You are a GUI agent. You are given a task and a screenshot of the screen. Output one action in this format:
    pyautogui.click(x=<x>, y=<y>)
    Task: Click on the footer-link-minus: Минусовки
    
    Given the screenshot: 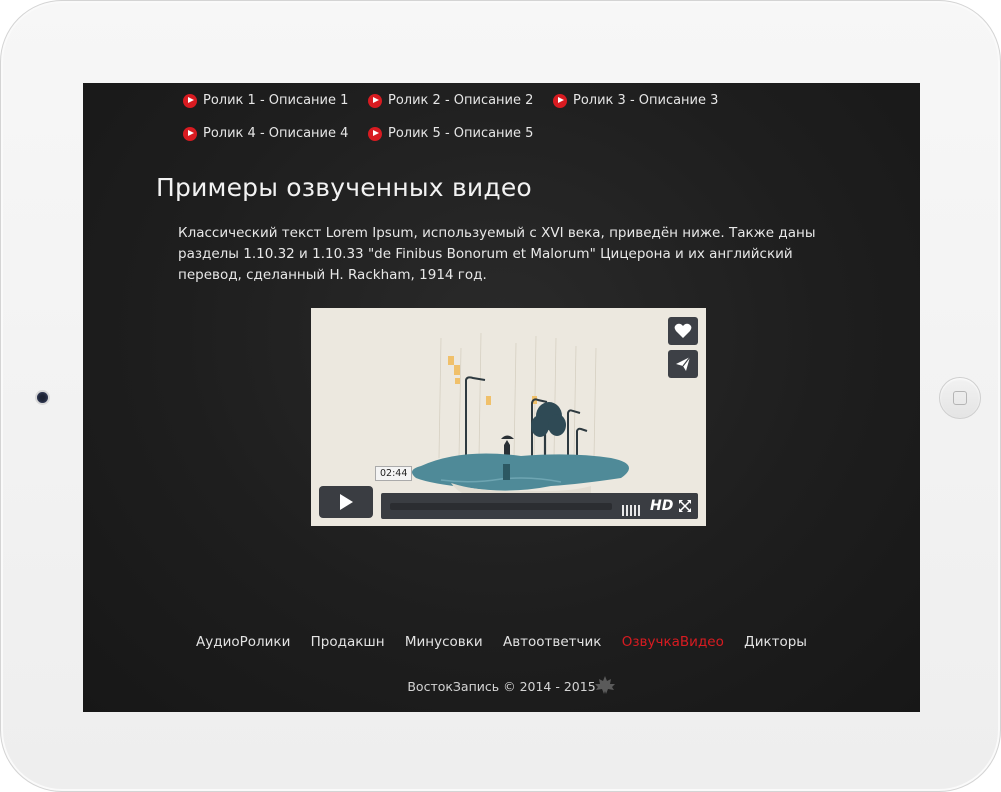 What is the action you would take?
    pyautogui.click(x=444, y=642)
    